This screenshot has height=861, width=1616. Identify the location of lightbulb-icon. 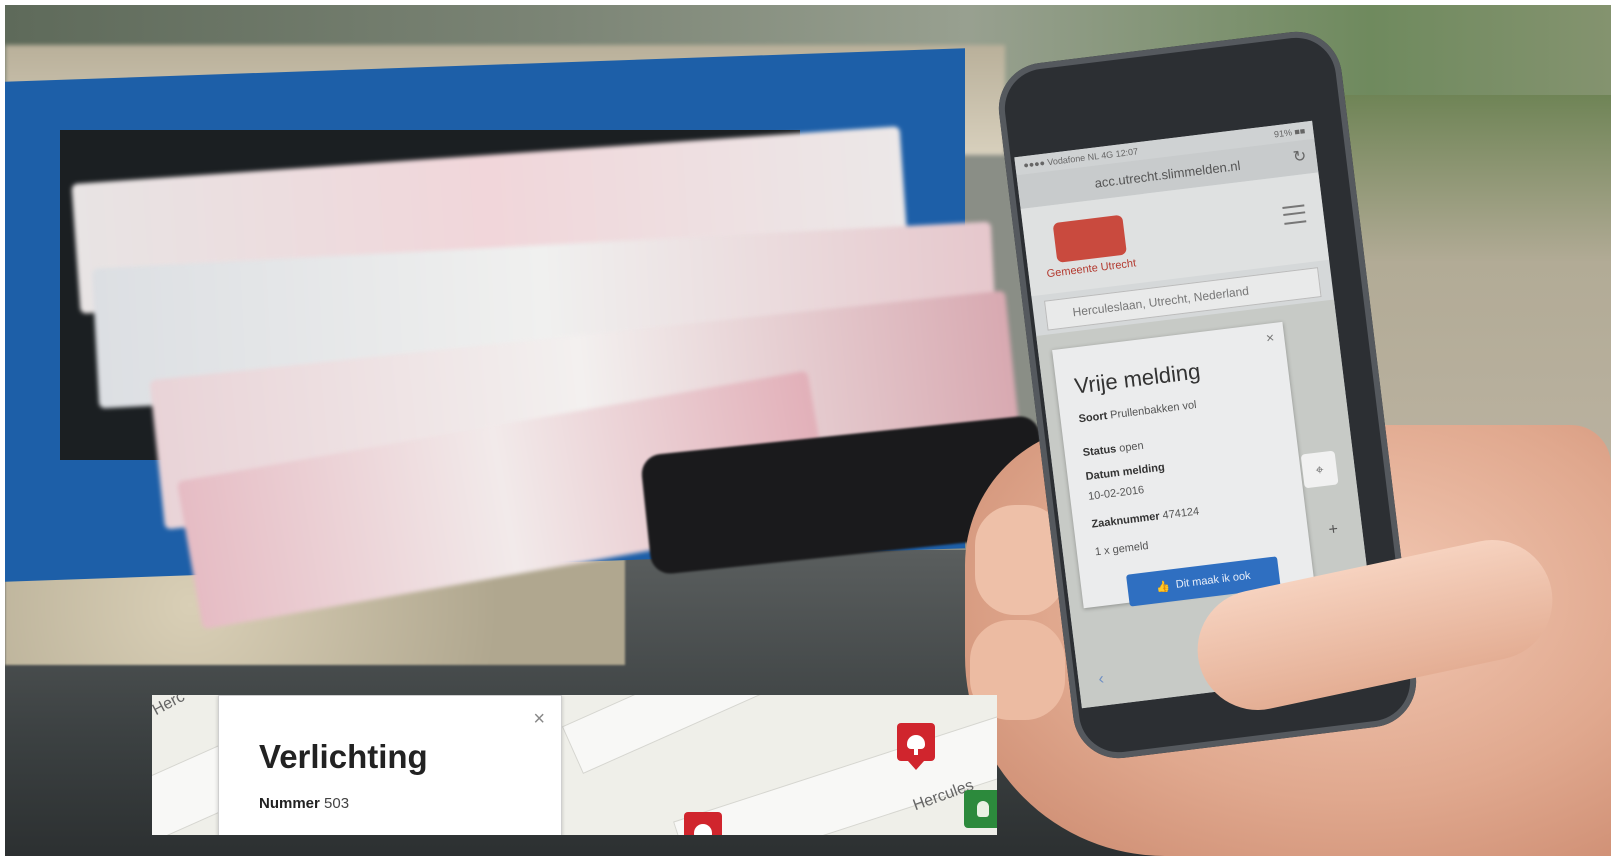
(983, 809).